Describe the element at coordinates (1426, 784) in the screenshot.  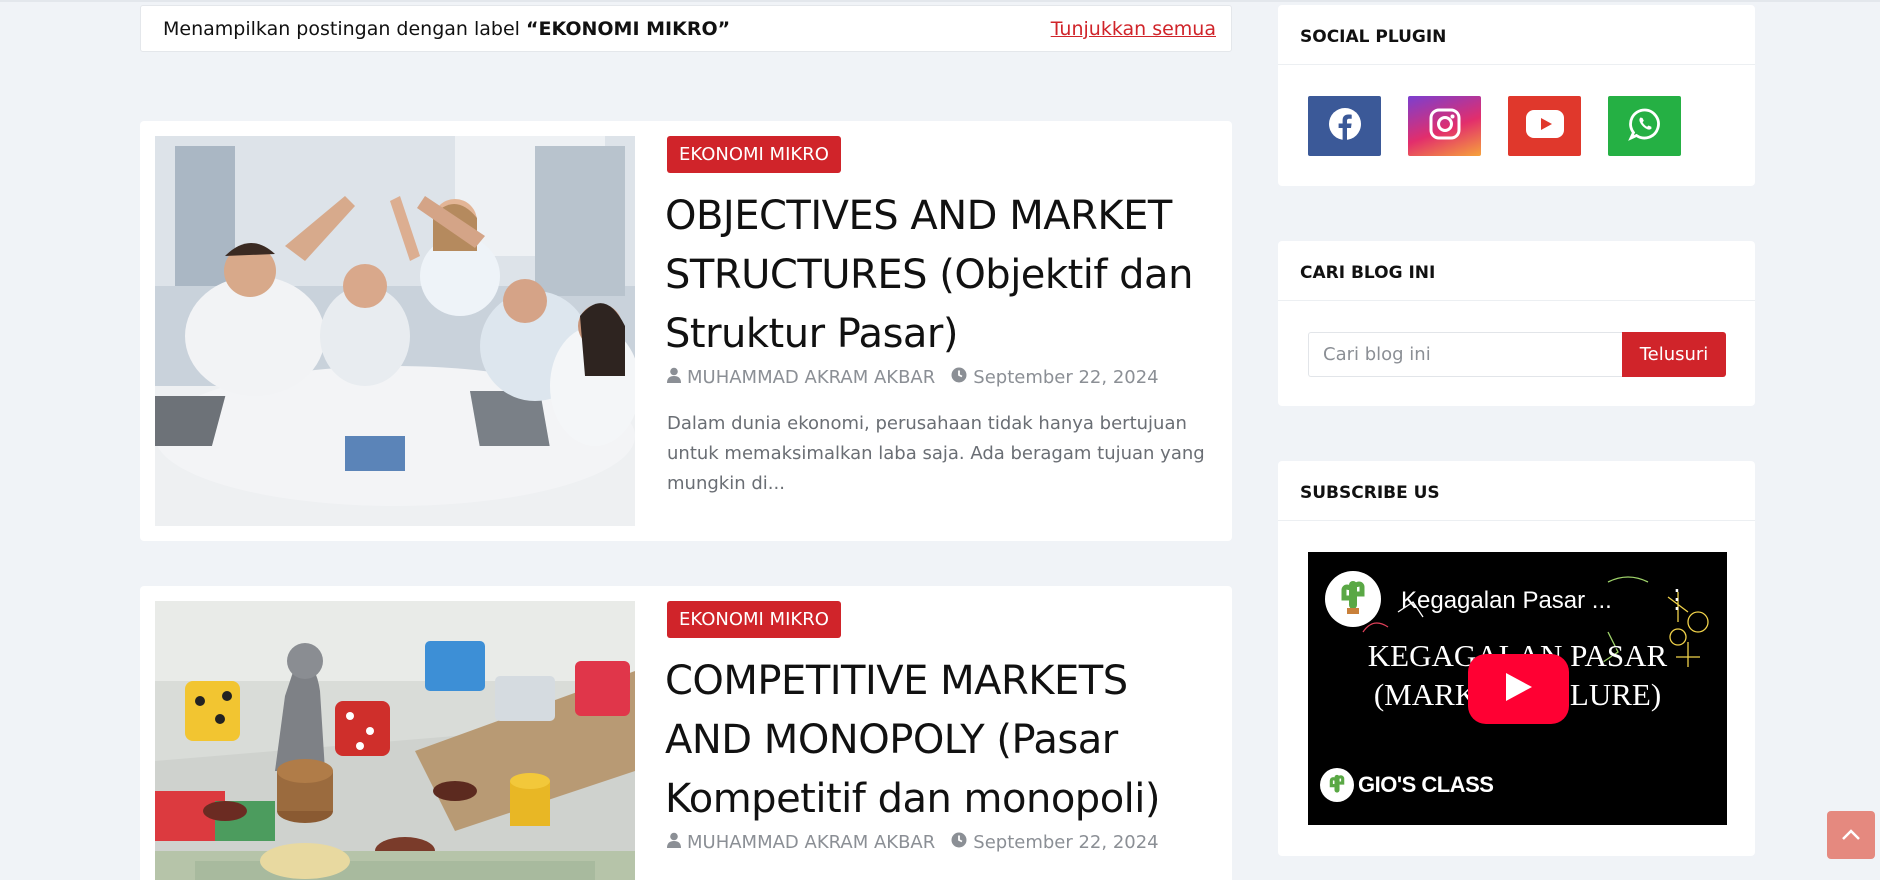
I see `channel-name: GIO'S CLASS` at that location.